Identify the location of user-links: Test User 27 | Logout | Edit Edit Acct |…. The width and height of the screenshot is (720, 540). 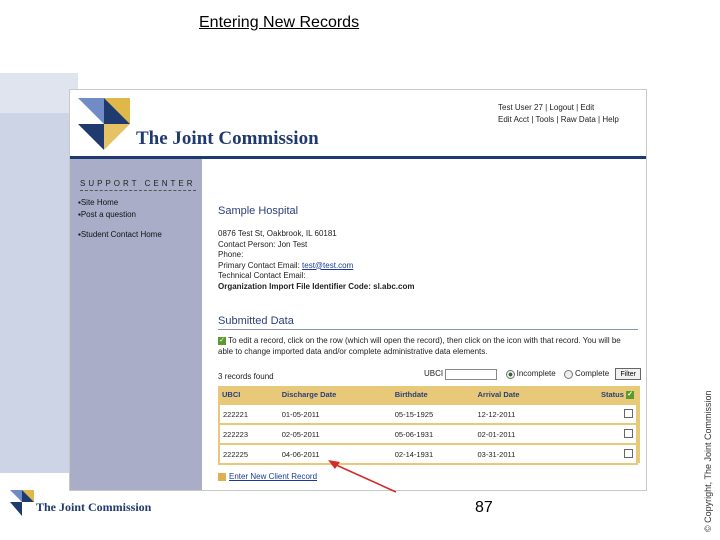
(558, 114).